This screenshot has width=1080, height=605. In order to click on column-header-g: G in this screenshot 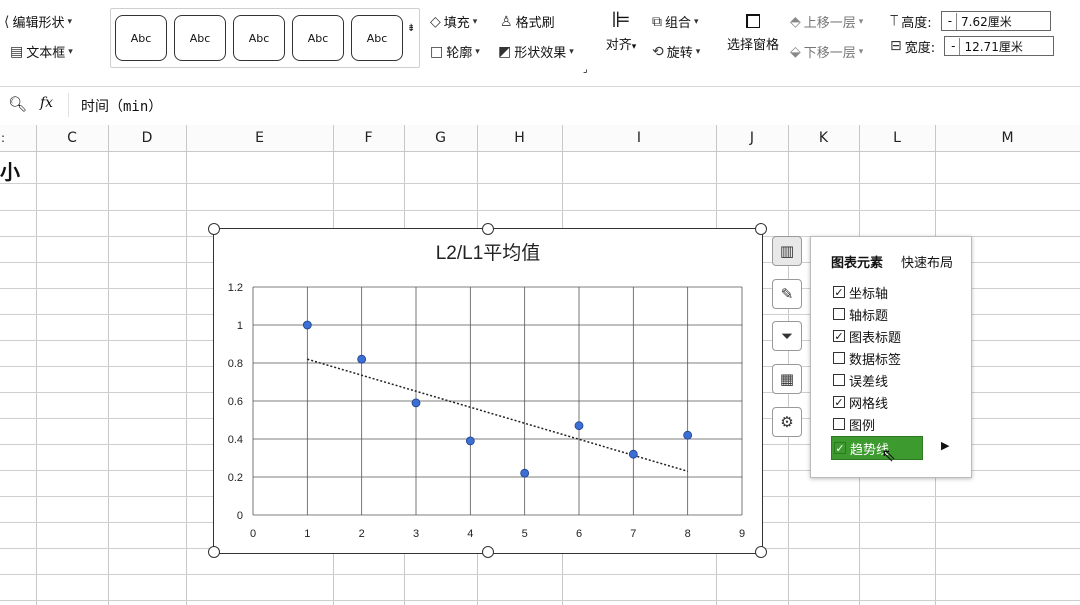, I will do `click(440, 138)`.